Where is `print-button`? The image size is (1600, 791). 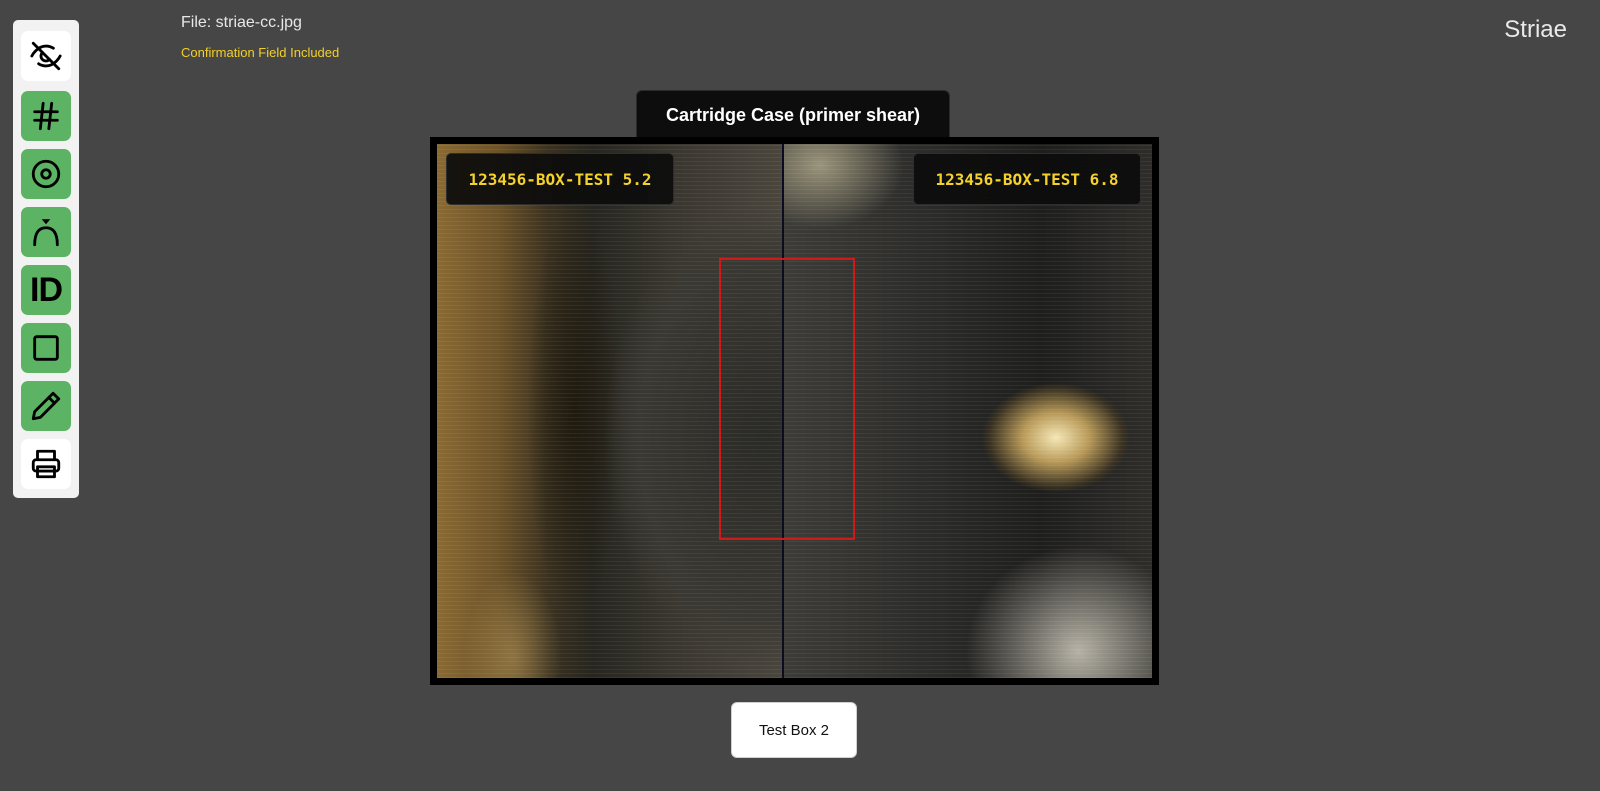
print-button is located at coordinates (46, 464).